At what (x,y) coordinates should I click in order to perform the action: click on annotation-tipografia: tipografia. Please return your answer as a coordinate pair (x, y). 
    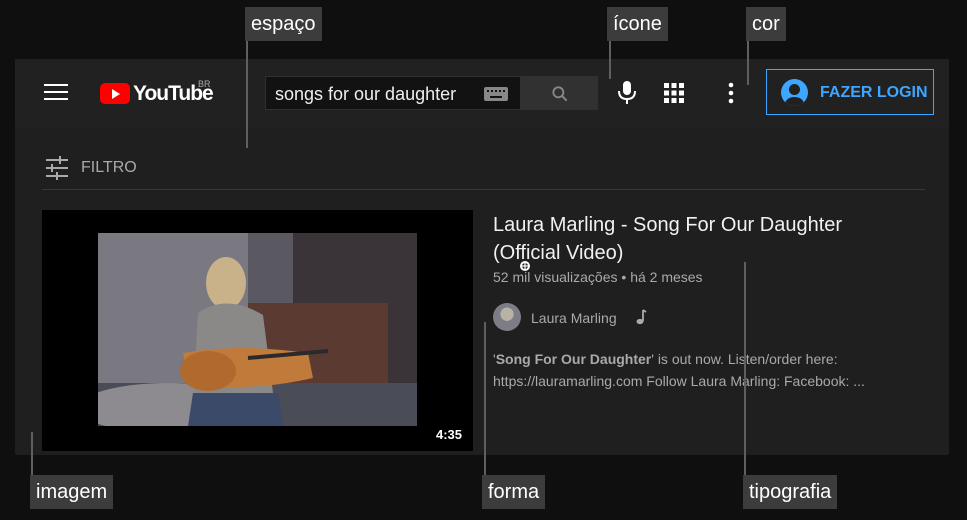
    Looking at the image, I should click on (790, 492).